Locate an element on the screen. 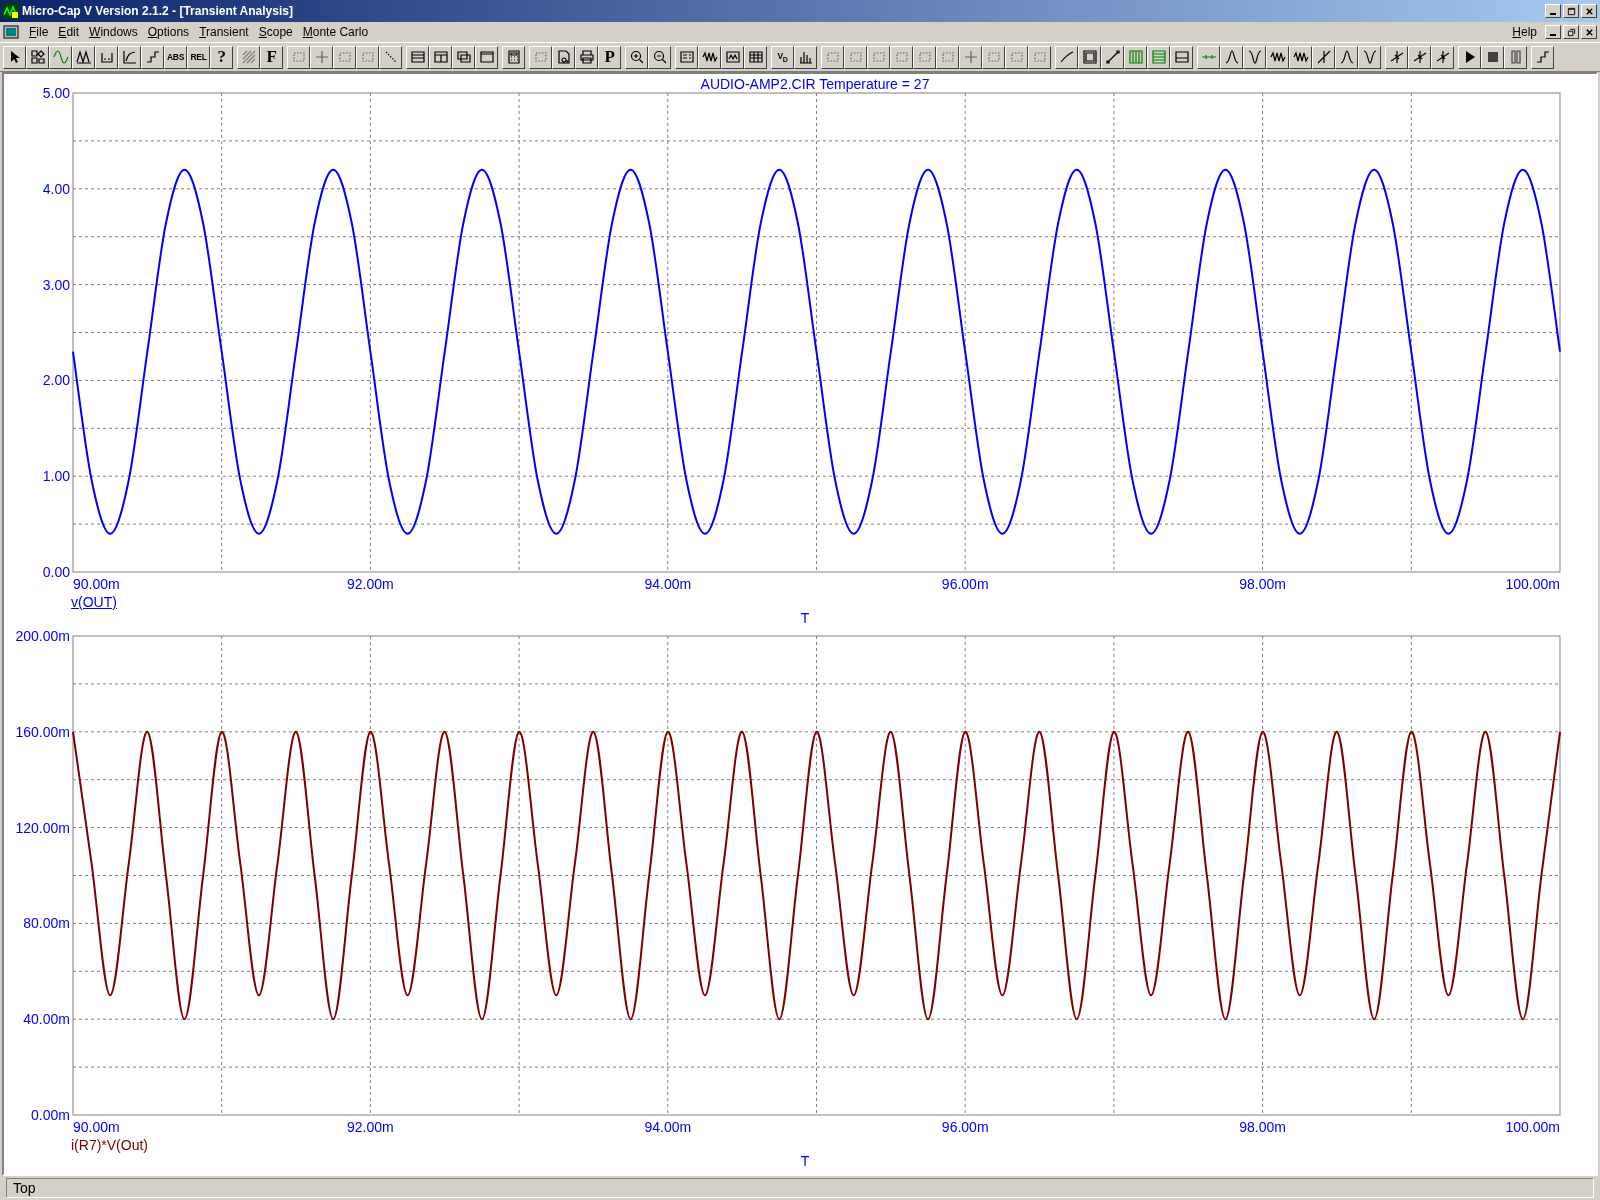 This screenshot has height=1200, width=1600. menu-item: Monte Carlo is located at coordinates (336, 32).